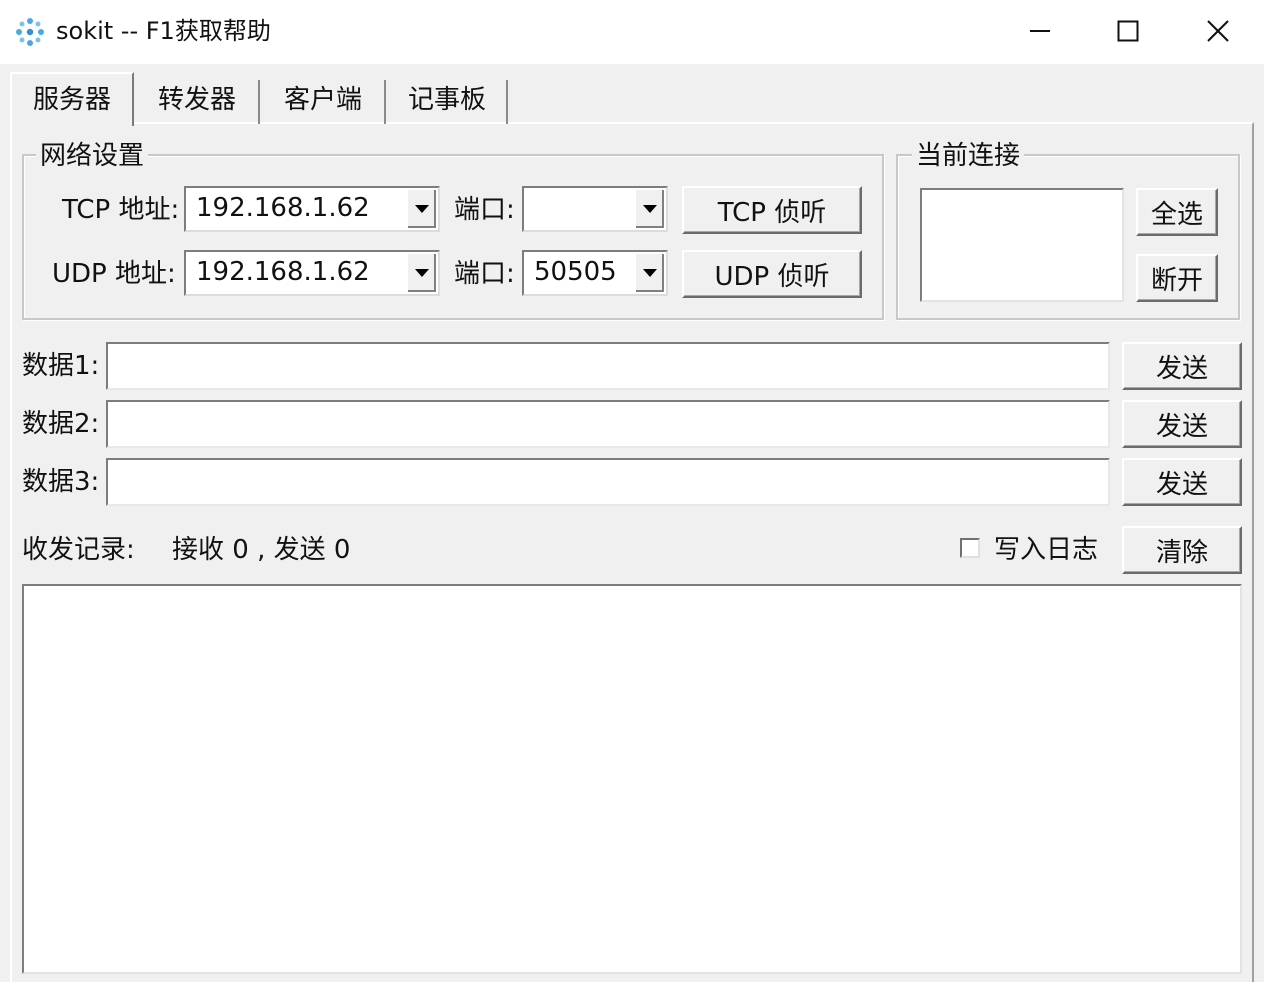 This screenshot has height=982, width=1264. Describe the element at coordinates (261, 550) in the screenshot. I see `log-stats: 接收 0 , 发送 0` at that location.